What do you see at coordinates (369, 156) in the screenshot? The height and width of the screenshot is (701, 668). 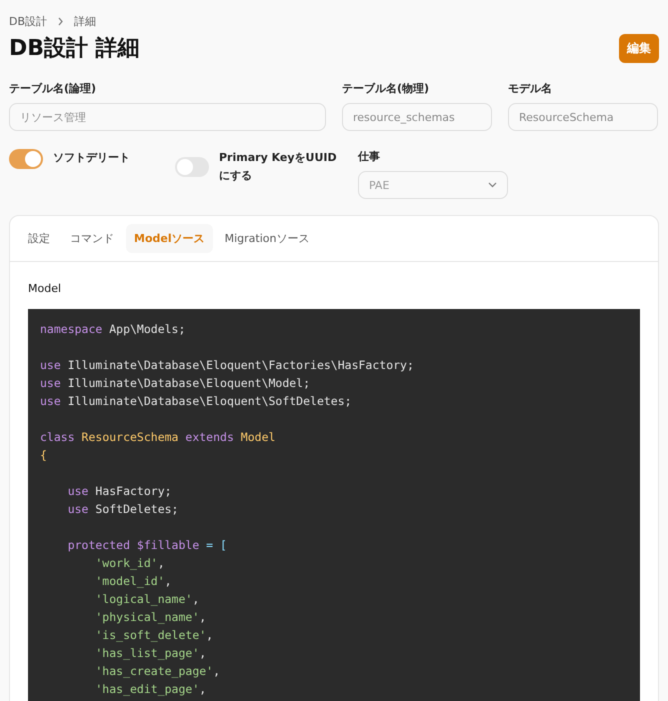 I see `field-label: 仕事` at bounding box center [369, 156].